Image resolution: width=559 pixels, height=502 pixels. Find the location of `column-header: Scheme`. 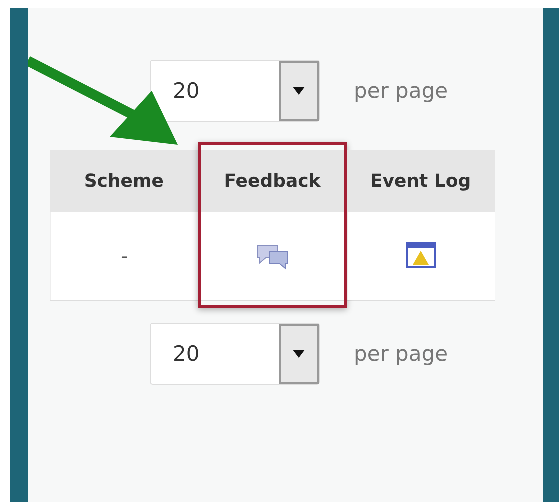

column-header: Scheme is located at coordinates (124, 181).